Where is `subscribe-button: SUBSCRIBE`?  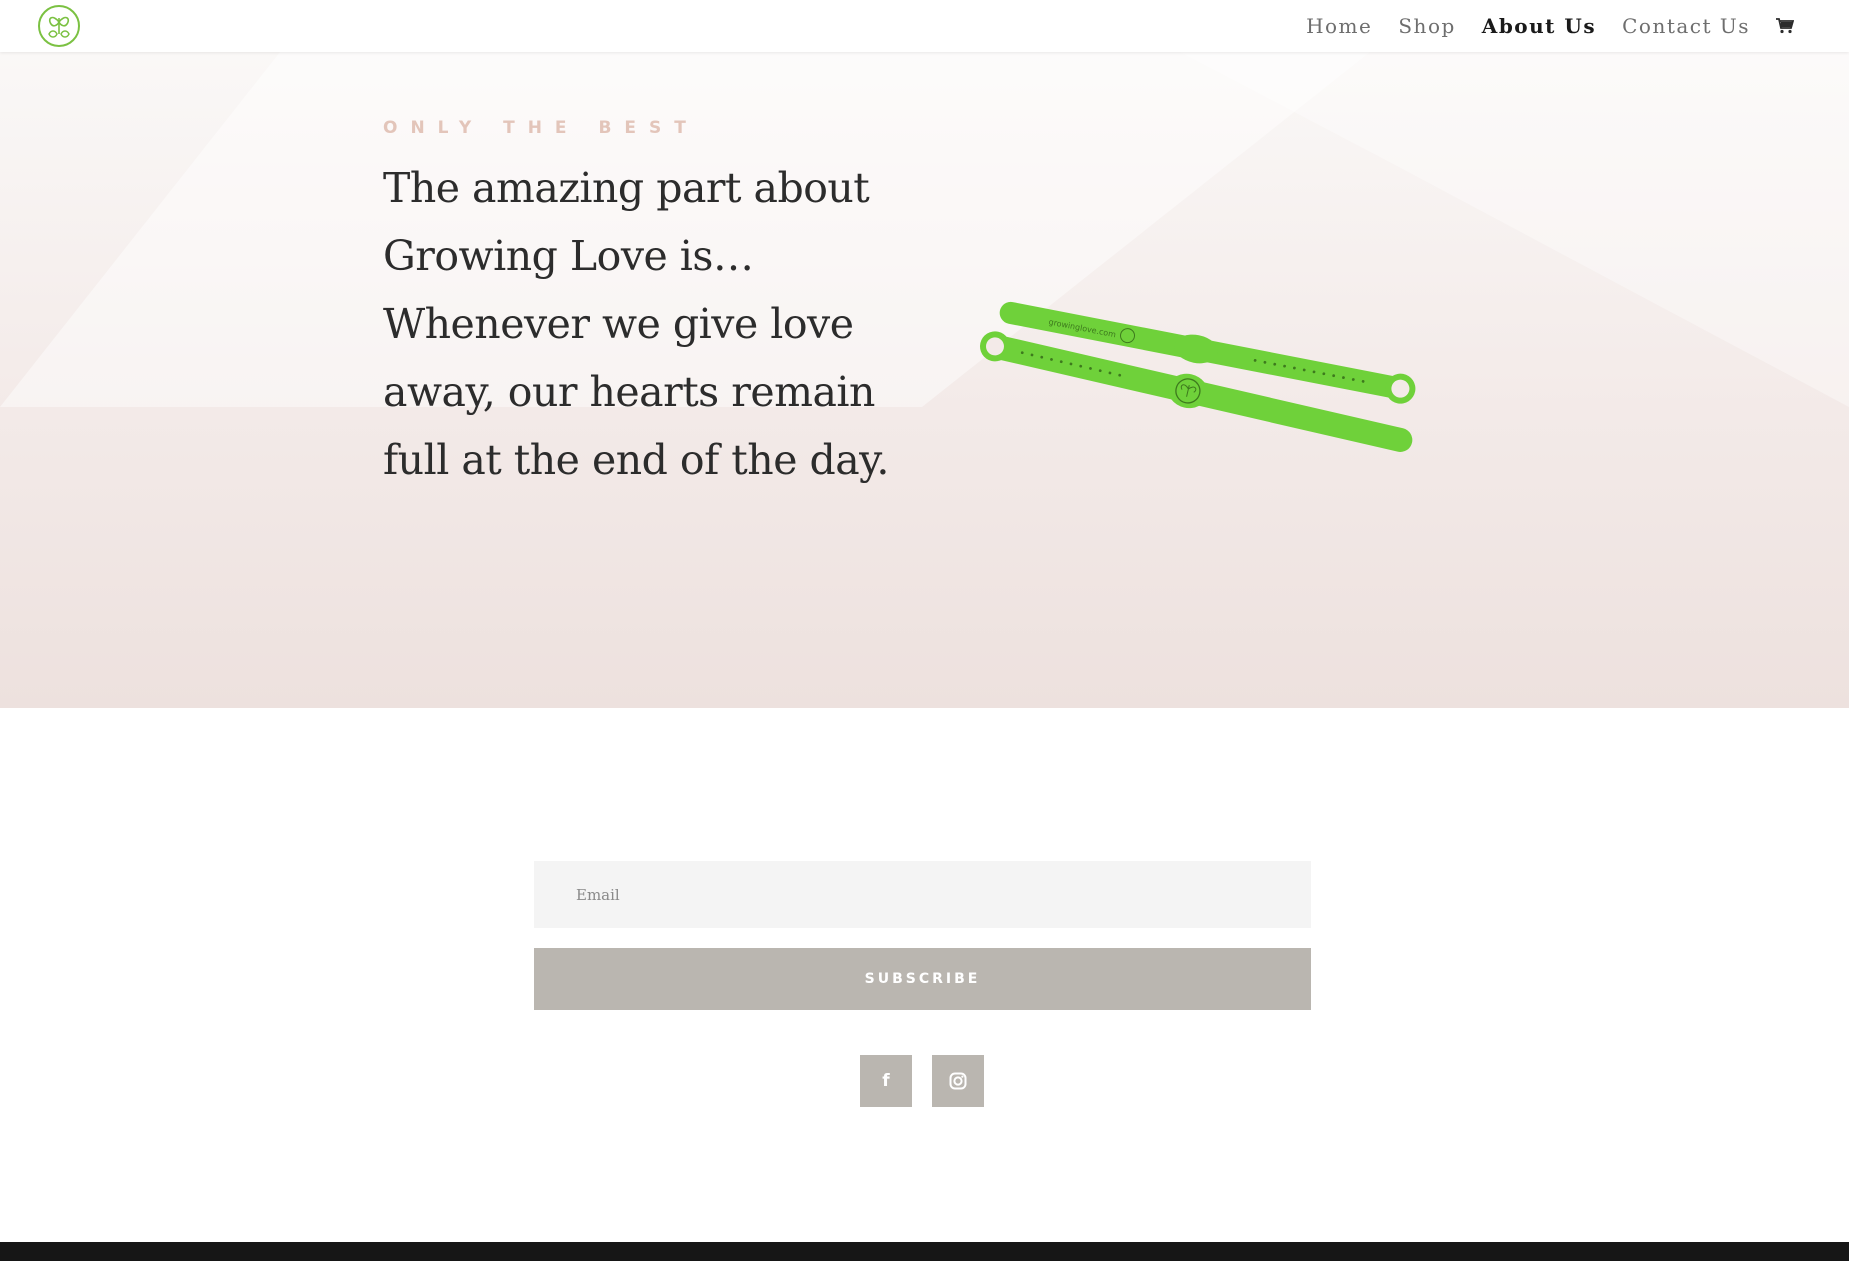 subscribe-button: SUBSCRIBE is located at coordinates (922, 979).